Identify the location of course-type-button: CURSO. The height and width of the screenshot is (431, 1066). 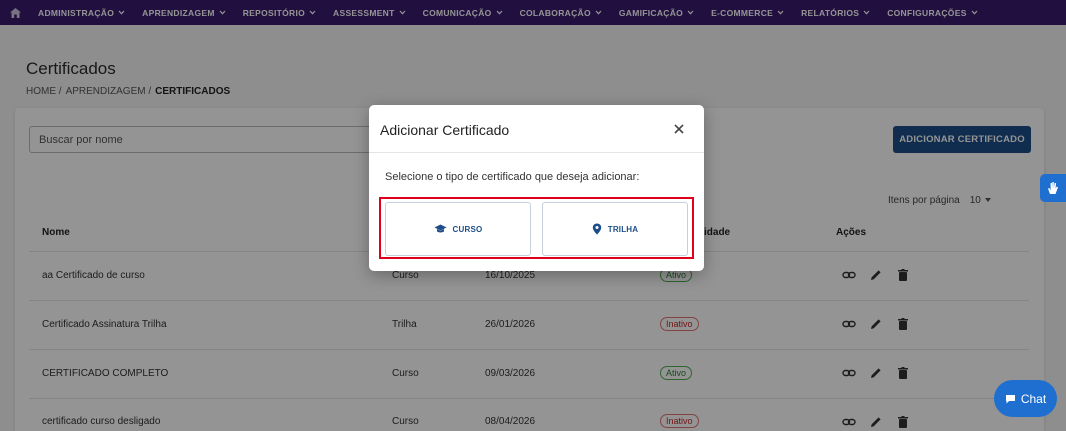
(458, 229).